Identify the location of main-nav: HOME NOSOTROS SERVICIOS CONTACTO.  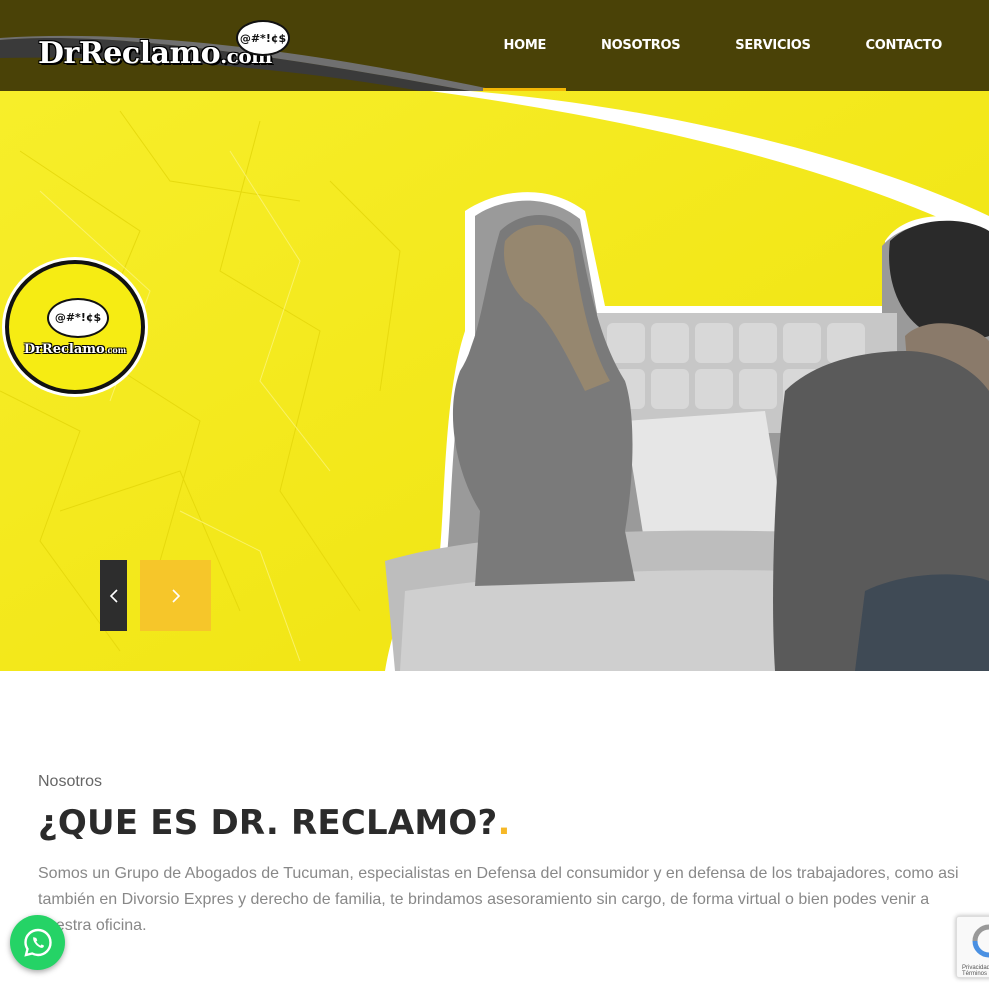
(695, 45).